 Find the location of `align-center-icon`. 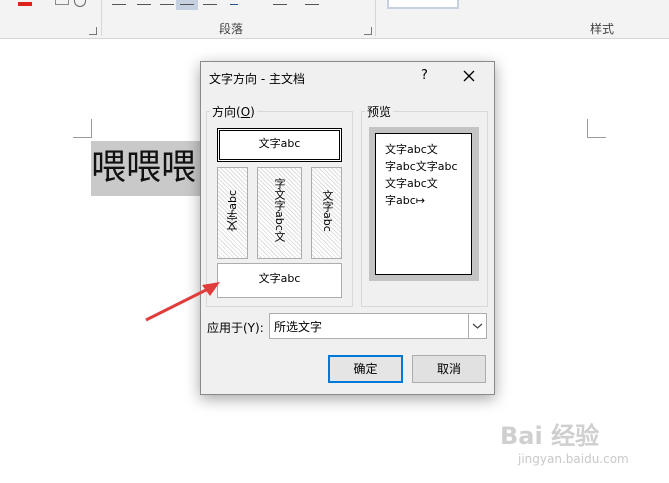

align-center-icon is located at coordinates (144, 5).